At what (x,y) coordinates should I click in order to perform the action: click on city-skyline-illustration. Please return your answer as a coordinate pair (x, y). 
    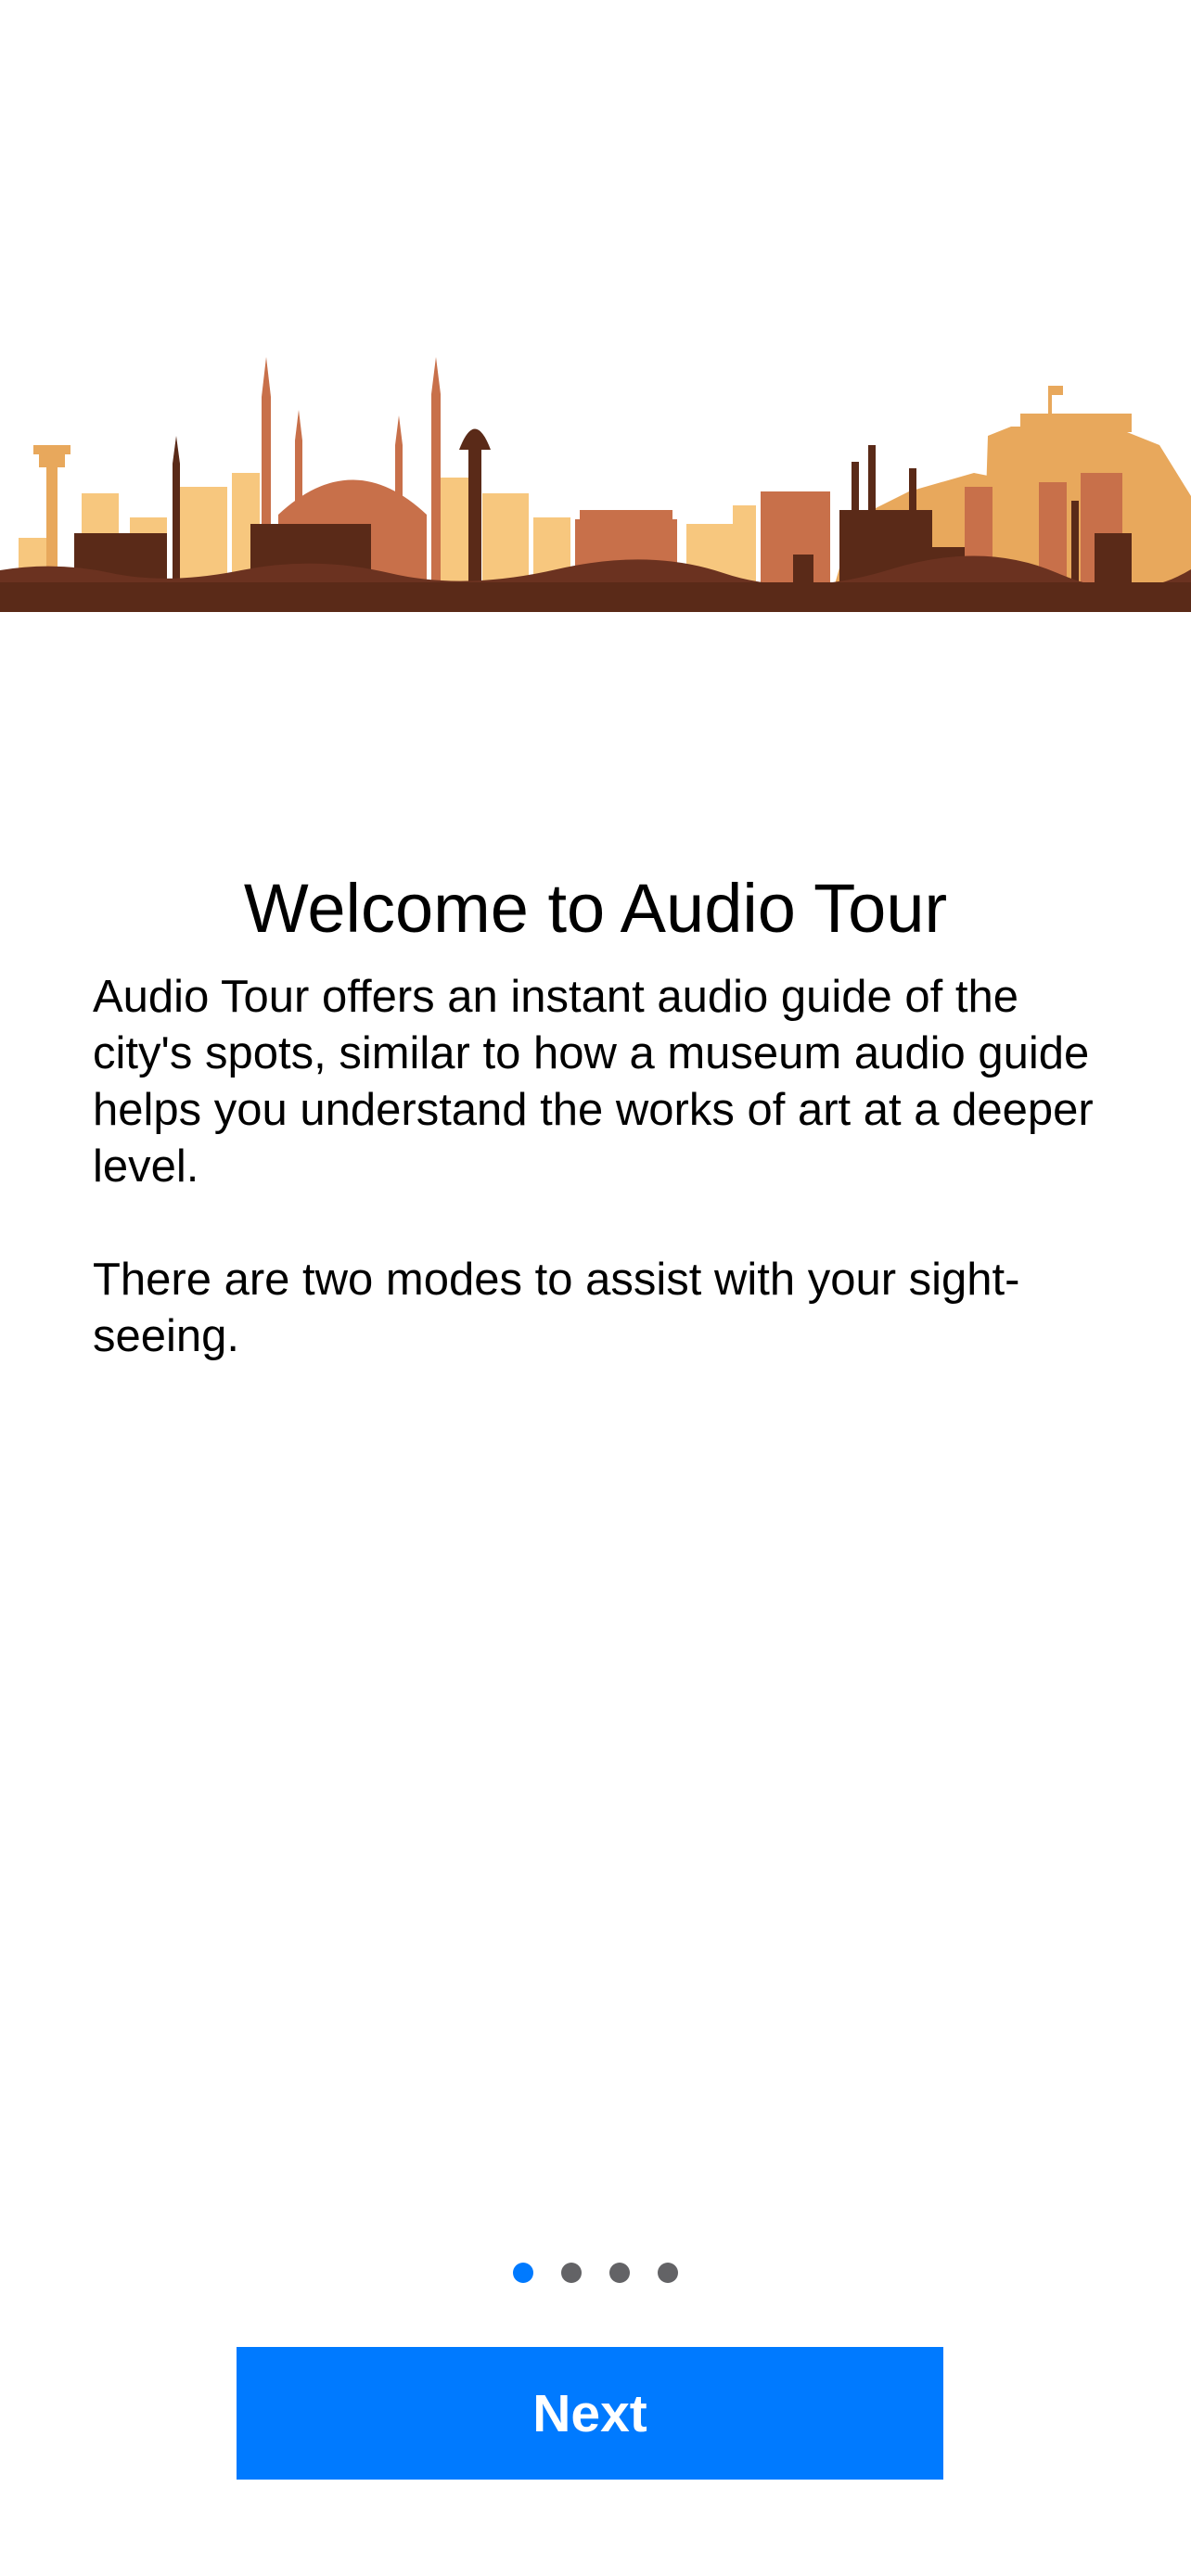
    Looking at the image, I should click on (595, 478).